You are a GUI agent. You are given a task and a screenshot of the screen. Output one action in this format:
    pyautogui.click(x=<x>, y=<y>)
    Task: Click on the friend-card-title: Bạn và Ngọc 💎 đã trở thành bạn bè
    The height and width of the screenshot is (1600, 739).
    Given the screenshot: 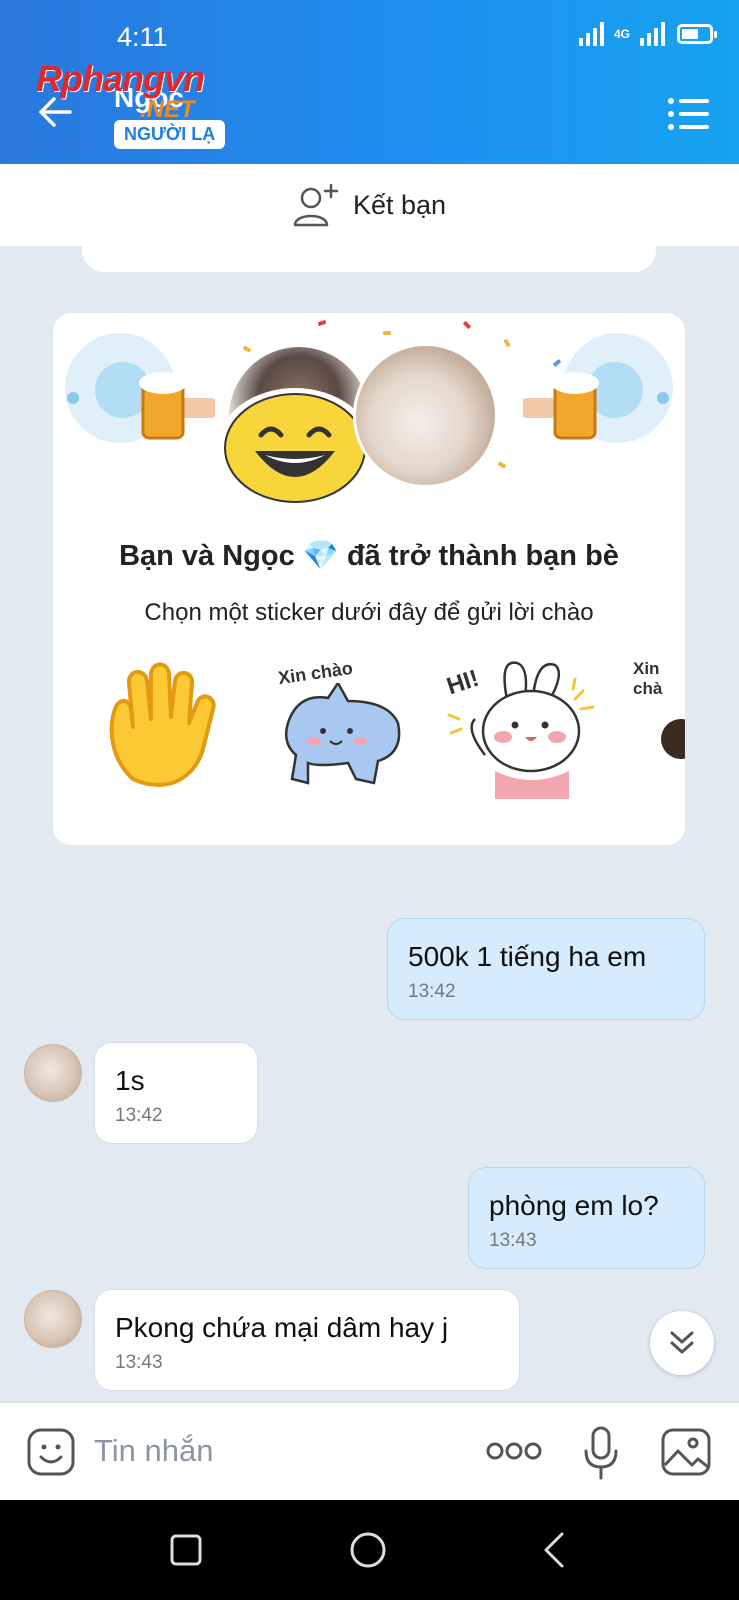 What is the action you would take?
    pyautogui.click(x=369, y=556)
    